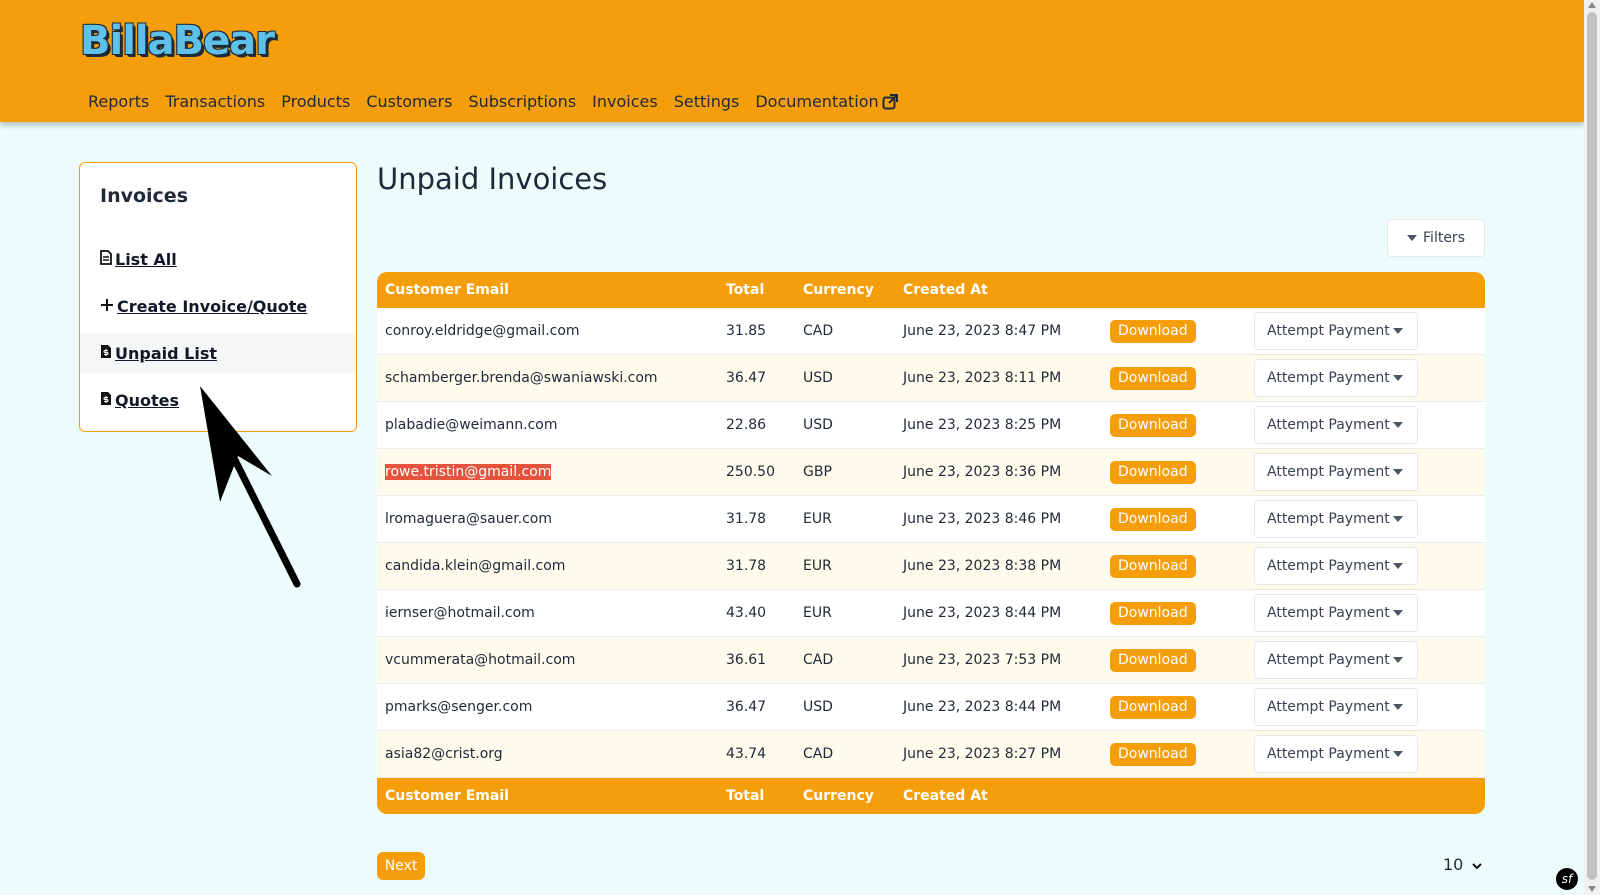 The width and height of the screenshot is (1600, 895). What do you see at coordinates (982, 519) in the screenshot?
I see `invoice-created-at: June 23, 2023 8:46 PM` at bounding box center [982, 519].